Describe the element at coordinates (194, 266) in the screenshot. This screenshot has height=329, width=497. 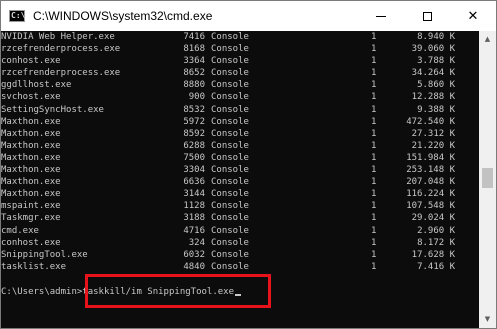
I see `process-pid: 4840` at that location.